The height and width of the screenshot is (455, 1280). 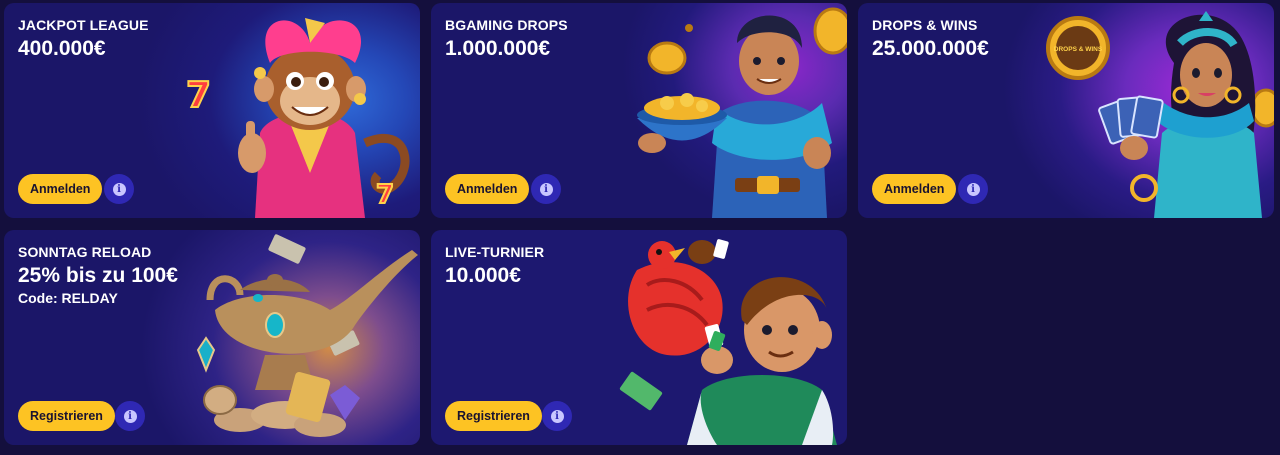 I want to click on jester-monkey-illustration: 7 7, so click(x=297, y=118).